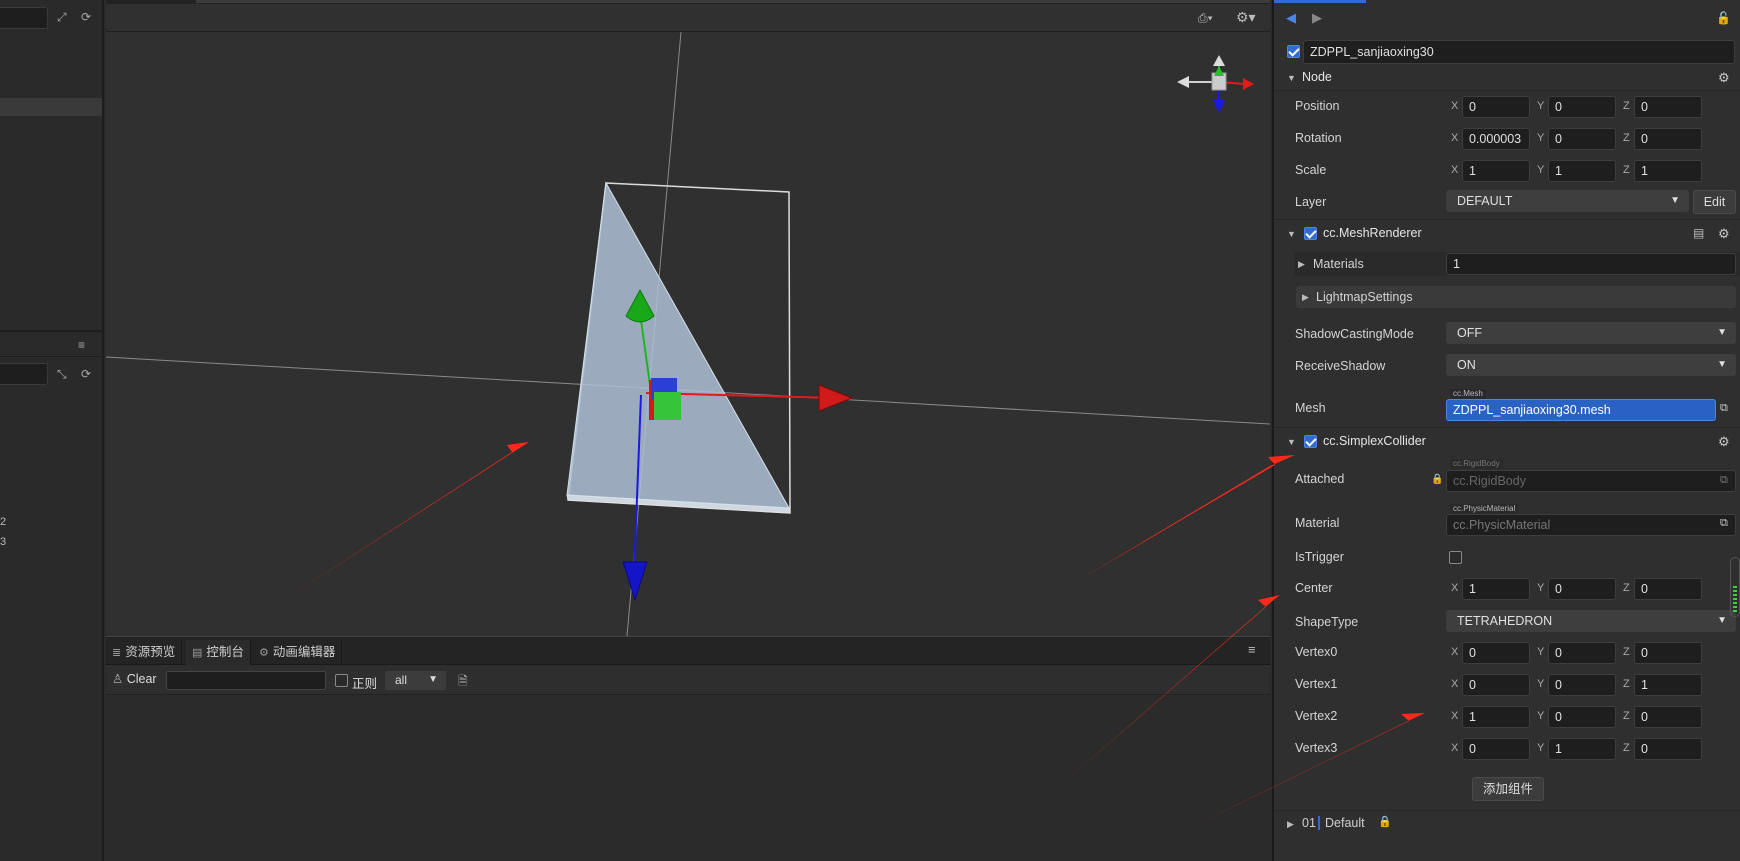 The width and height of the screenshot is (1740, 861). What do you see at coordinates (225, 652) in the screenshot?
I see `tab-label: 控制台` at bounding box center [225, 652].